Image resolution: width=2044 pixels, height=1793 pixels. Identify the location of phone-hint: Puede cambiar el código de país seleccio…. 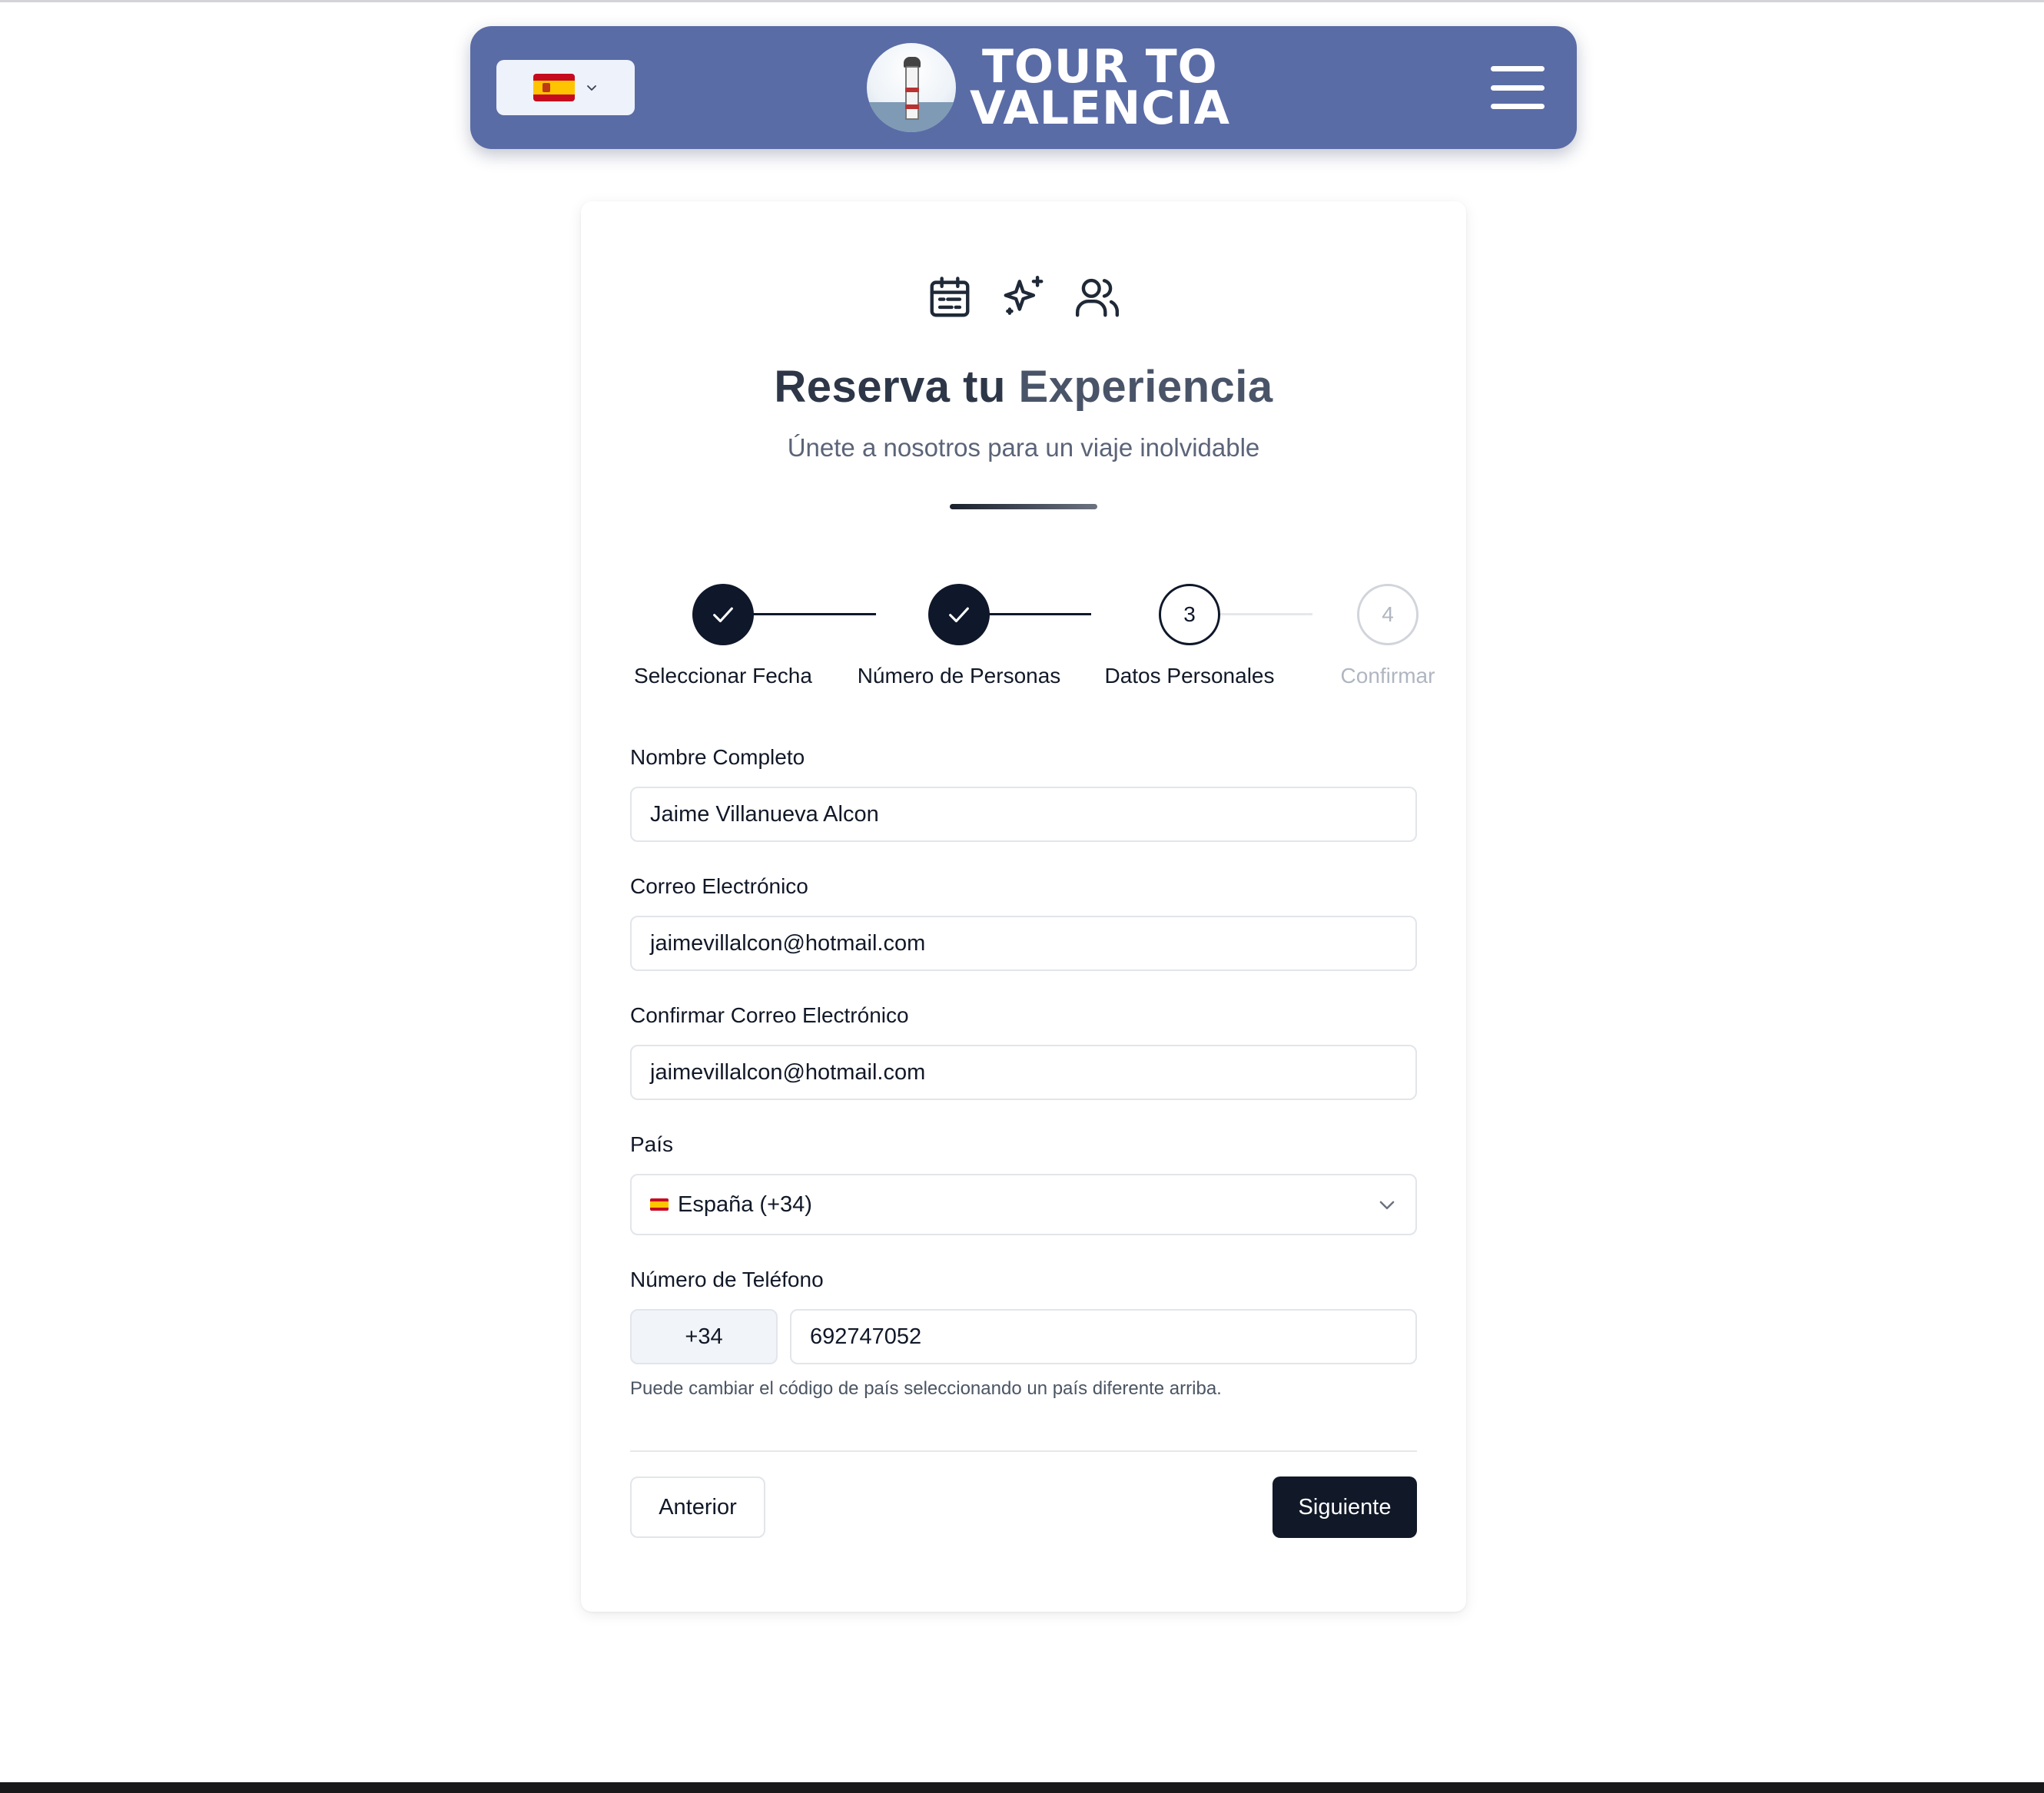
(926, 1389).